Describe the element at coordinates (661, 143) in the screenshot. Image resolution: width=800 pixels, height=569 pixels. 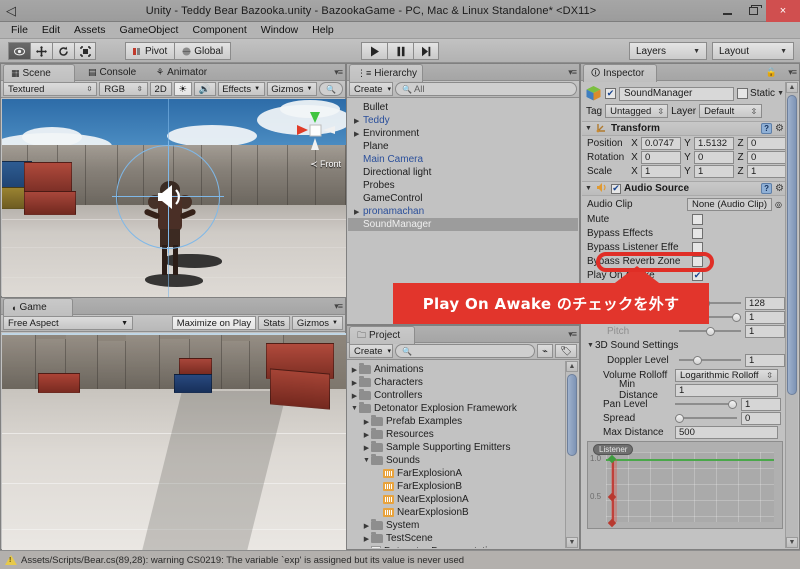
I see `transform-position-x-input: 0.0747` at that location.